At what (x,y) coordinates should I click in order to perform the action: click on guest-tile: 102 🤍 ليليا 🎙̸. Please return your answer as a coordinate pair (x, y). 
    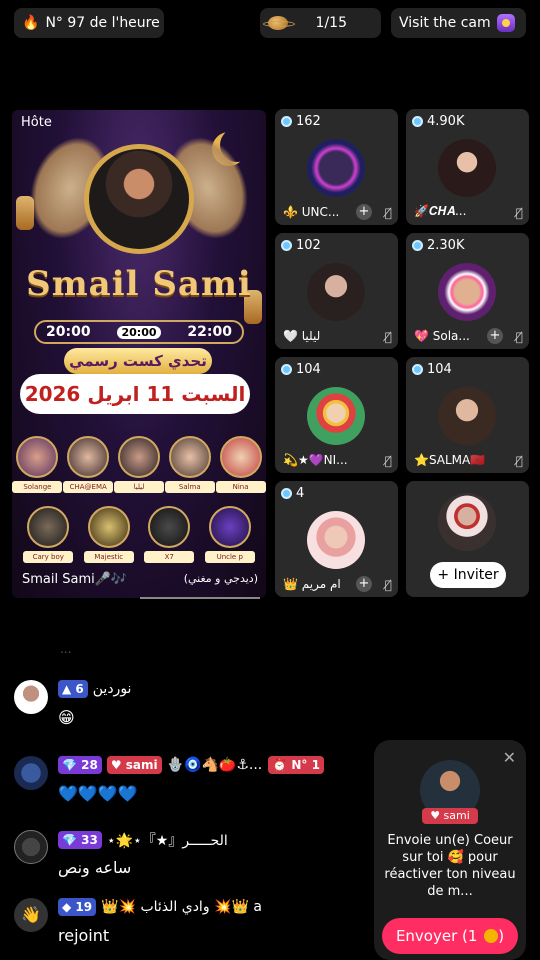
    Looking at the image, I should click on (336, 291).